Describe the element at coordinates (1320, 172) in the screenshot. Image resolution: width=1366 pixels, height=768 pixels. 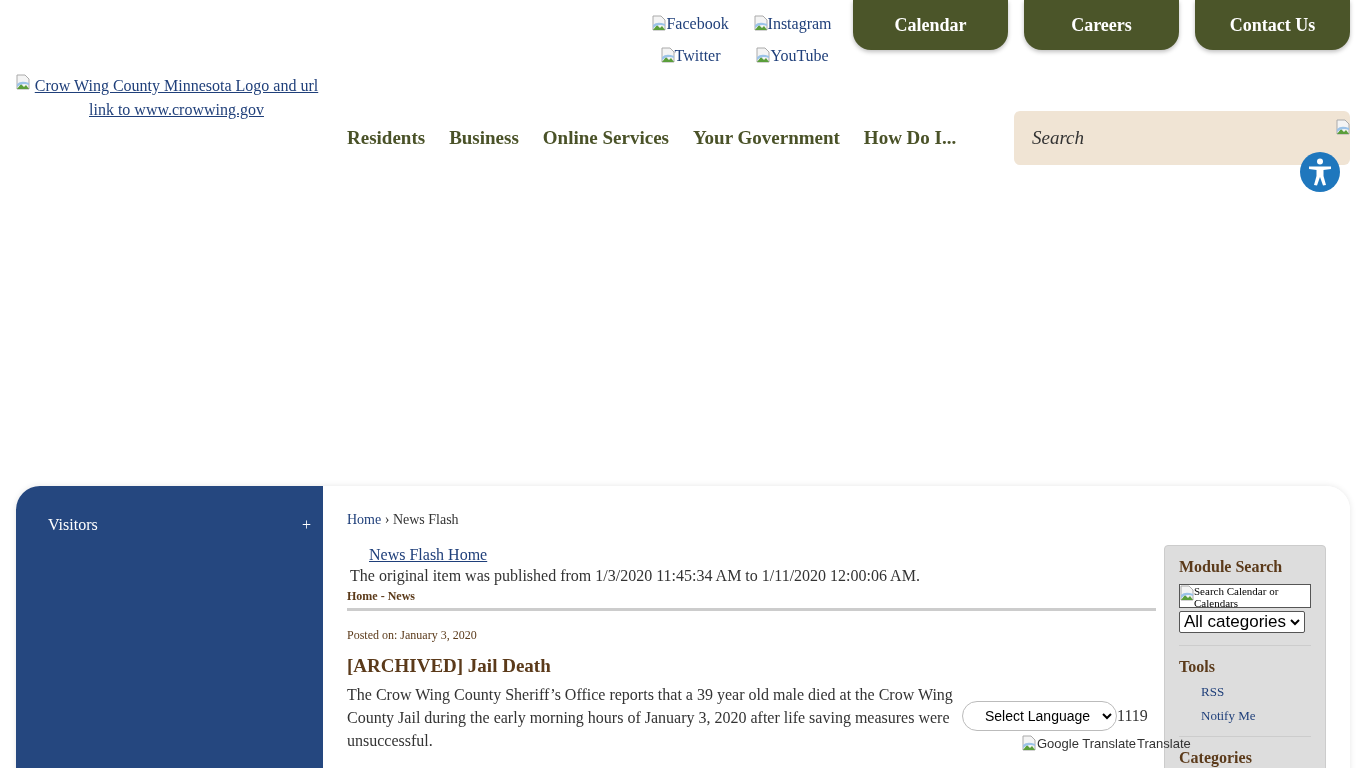
I see `accessibility-icon` at that location.